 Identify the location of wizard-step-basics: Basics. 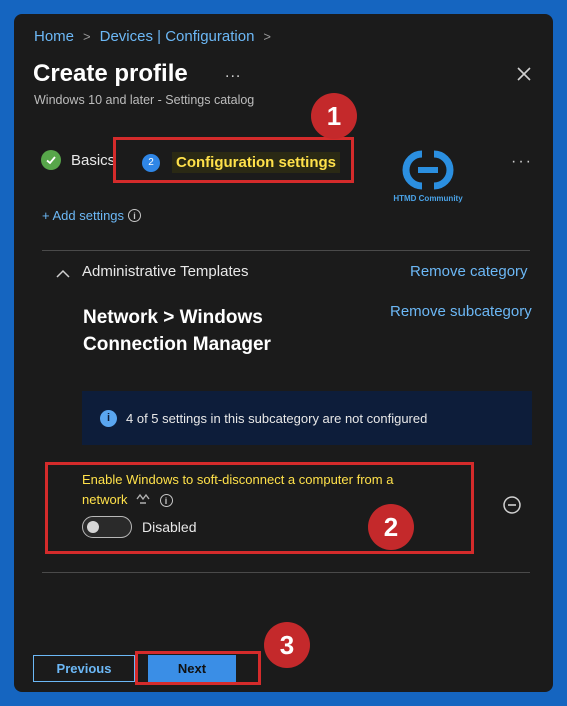
(78, 160).